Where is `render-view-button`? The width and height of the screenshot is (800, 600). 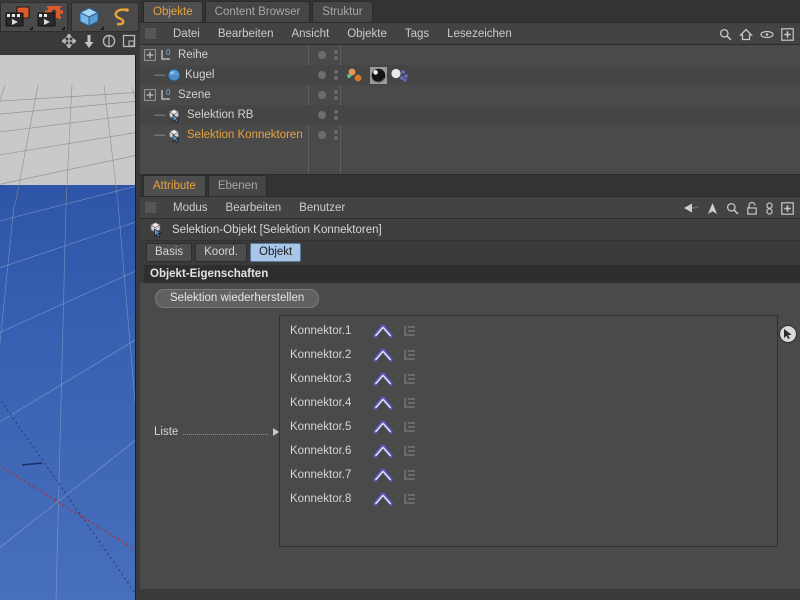
render-view-button is located at coordinates (18, 17).